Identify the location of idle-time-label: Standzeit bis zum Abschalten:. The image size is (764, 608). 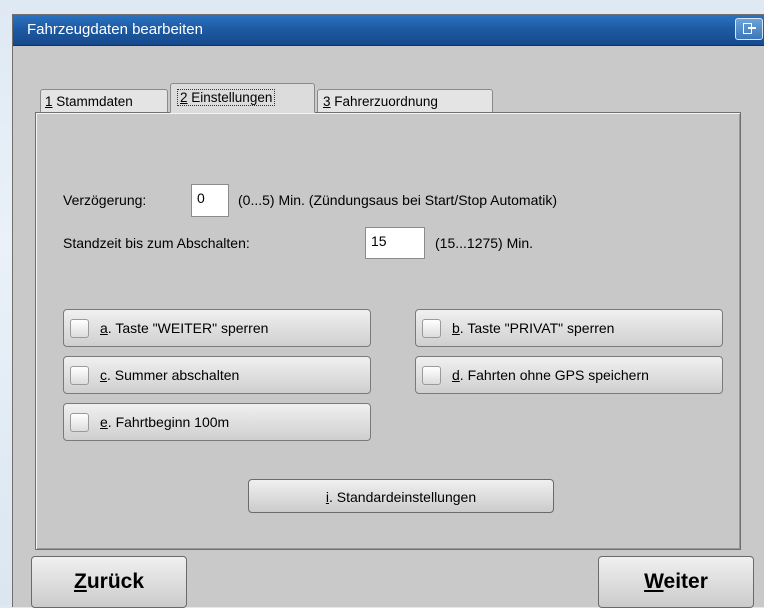
(156, 243).